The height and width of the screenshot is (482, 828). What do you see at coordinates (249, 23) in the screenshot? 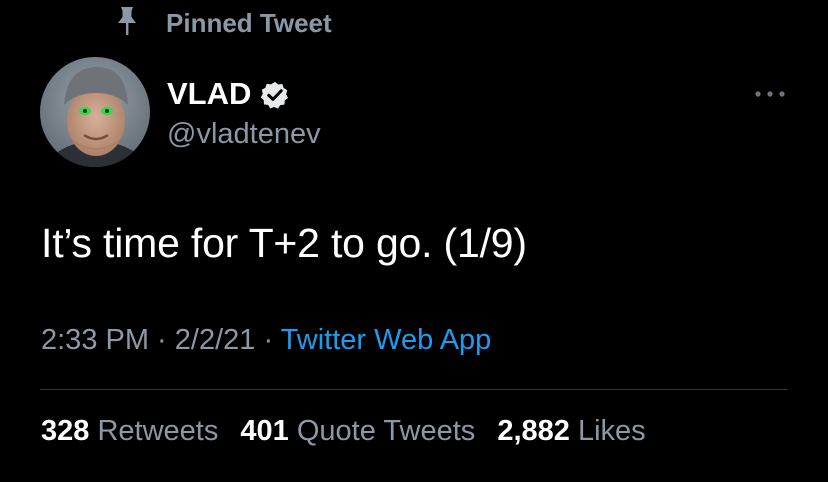
I see `pinned-tweet-label: Pinned Tweet` at bounding box center [249, 23].